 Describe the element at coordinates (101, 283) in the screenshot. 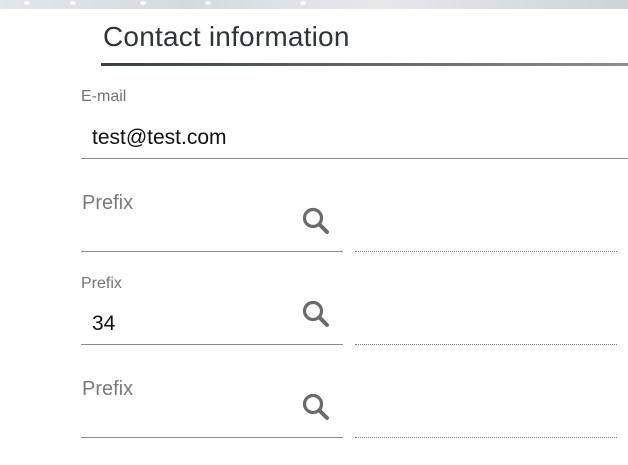

I see `prefix-label: Prefix` at that location.